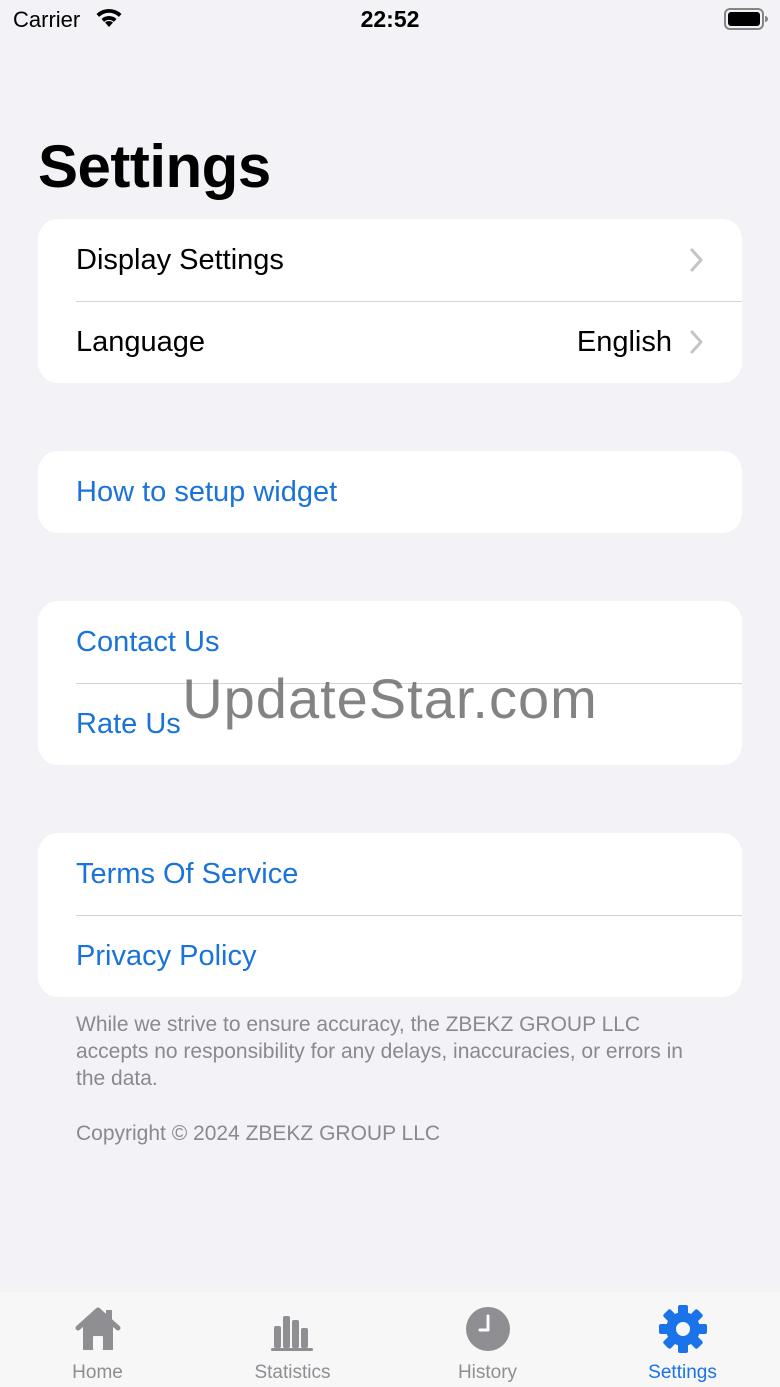  What do you see at coordinates (141, 341) in the screenshot?
I see `language-label: Language` at bounding box center [141, 341].